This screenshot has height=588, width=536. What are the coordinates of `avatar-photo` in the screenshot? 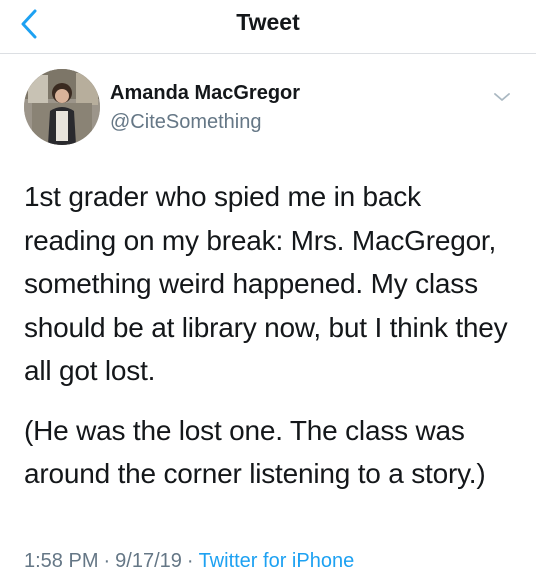 It's located at (62, 107).